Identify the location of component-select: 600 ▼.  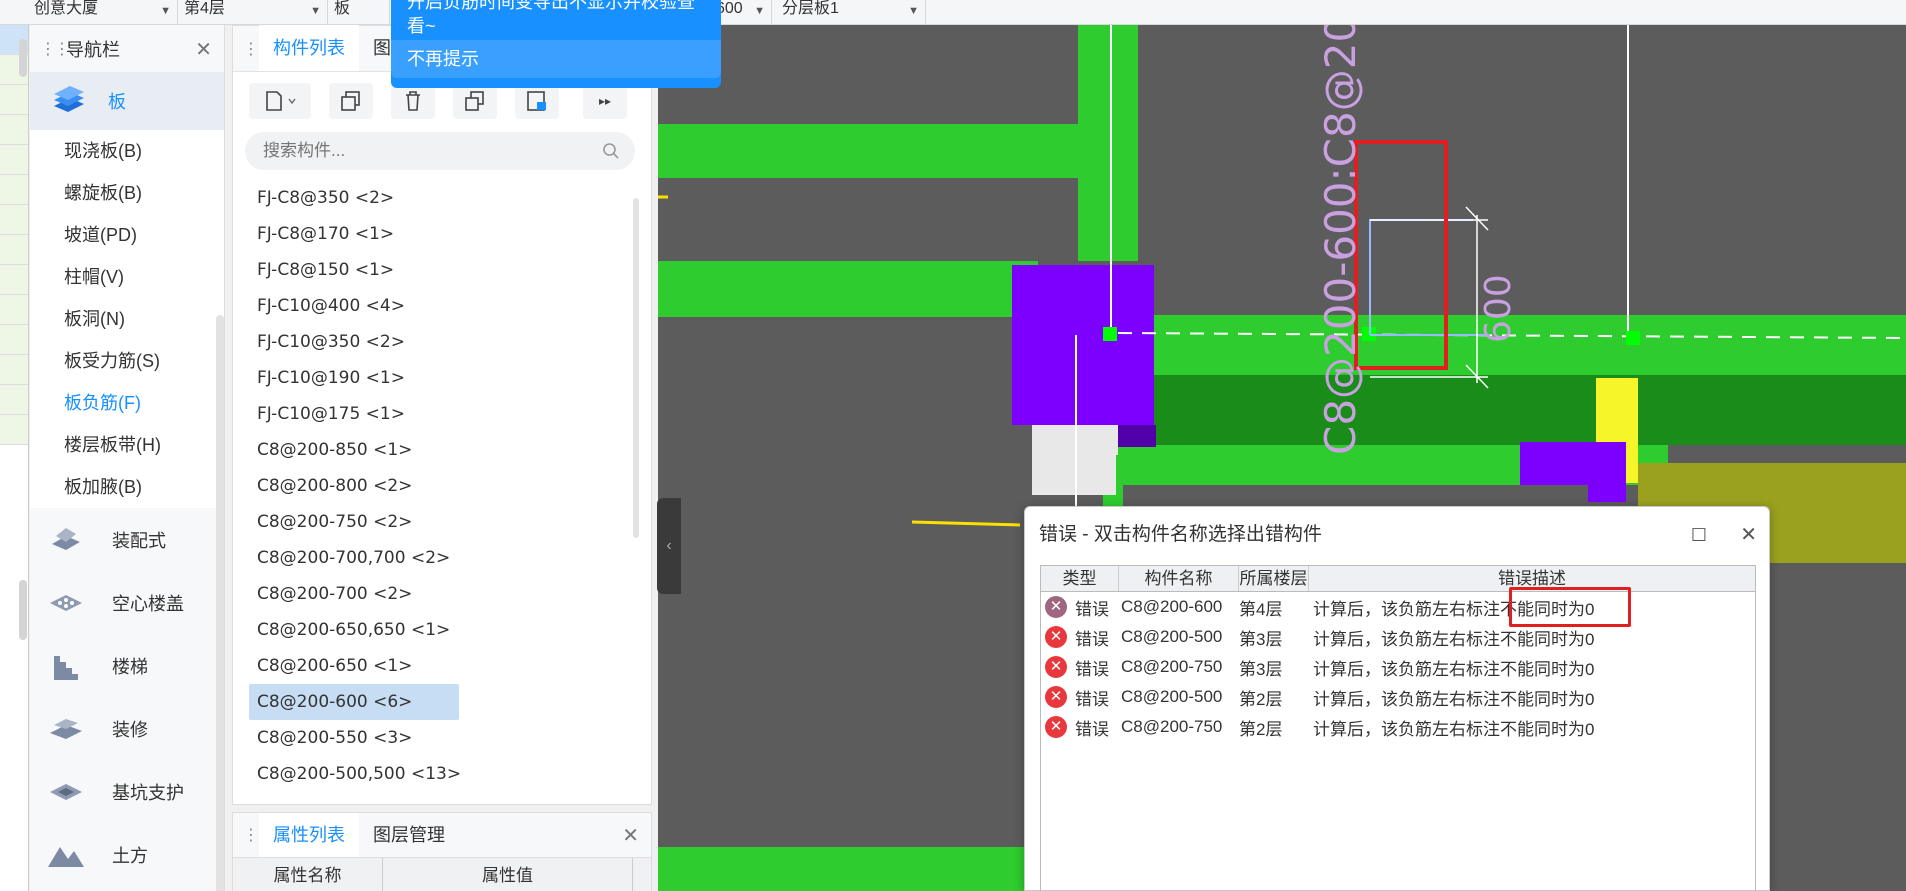
(742, 12).